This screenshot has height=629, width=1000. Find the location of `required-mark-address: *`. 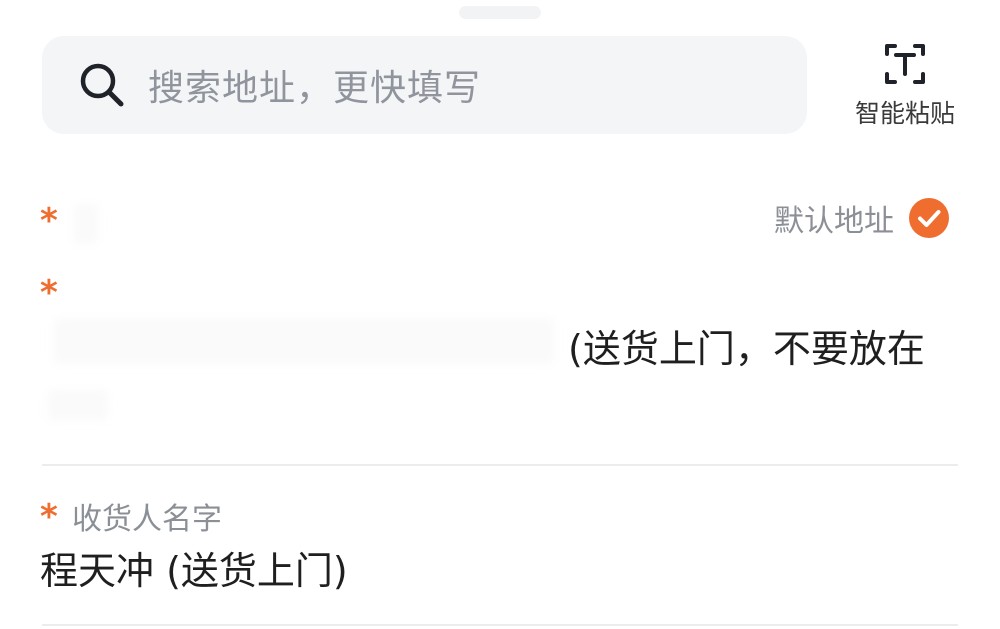

required-mark-address: * is located at coordinates (49, 293).